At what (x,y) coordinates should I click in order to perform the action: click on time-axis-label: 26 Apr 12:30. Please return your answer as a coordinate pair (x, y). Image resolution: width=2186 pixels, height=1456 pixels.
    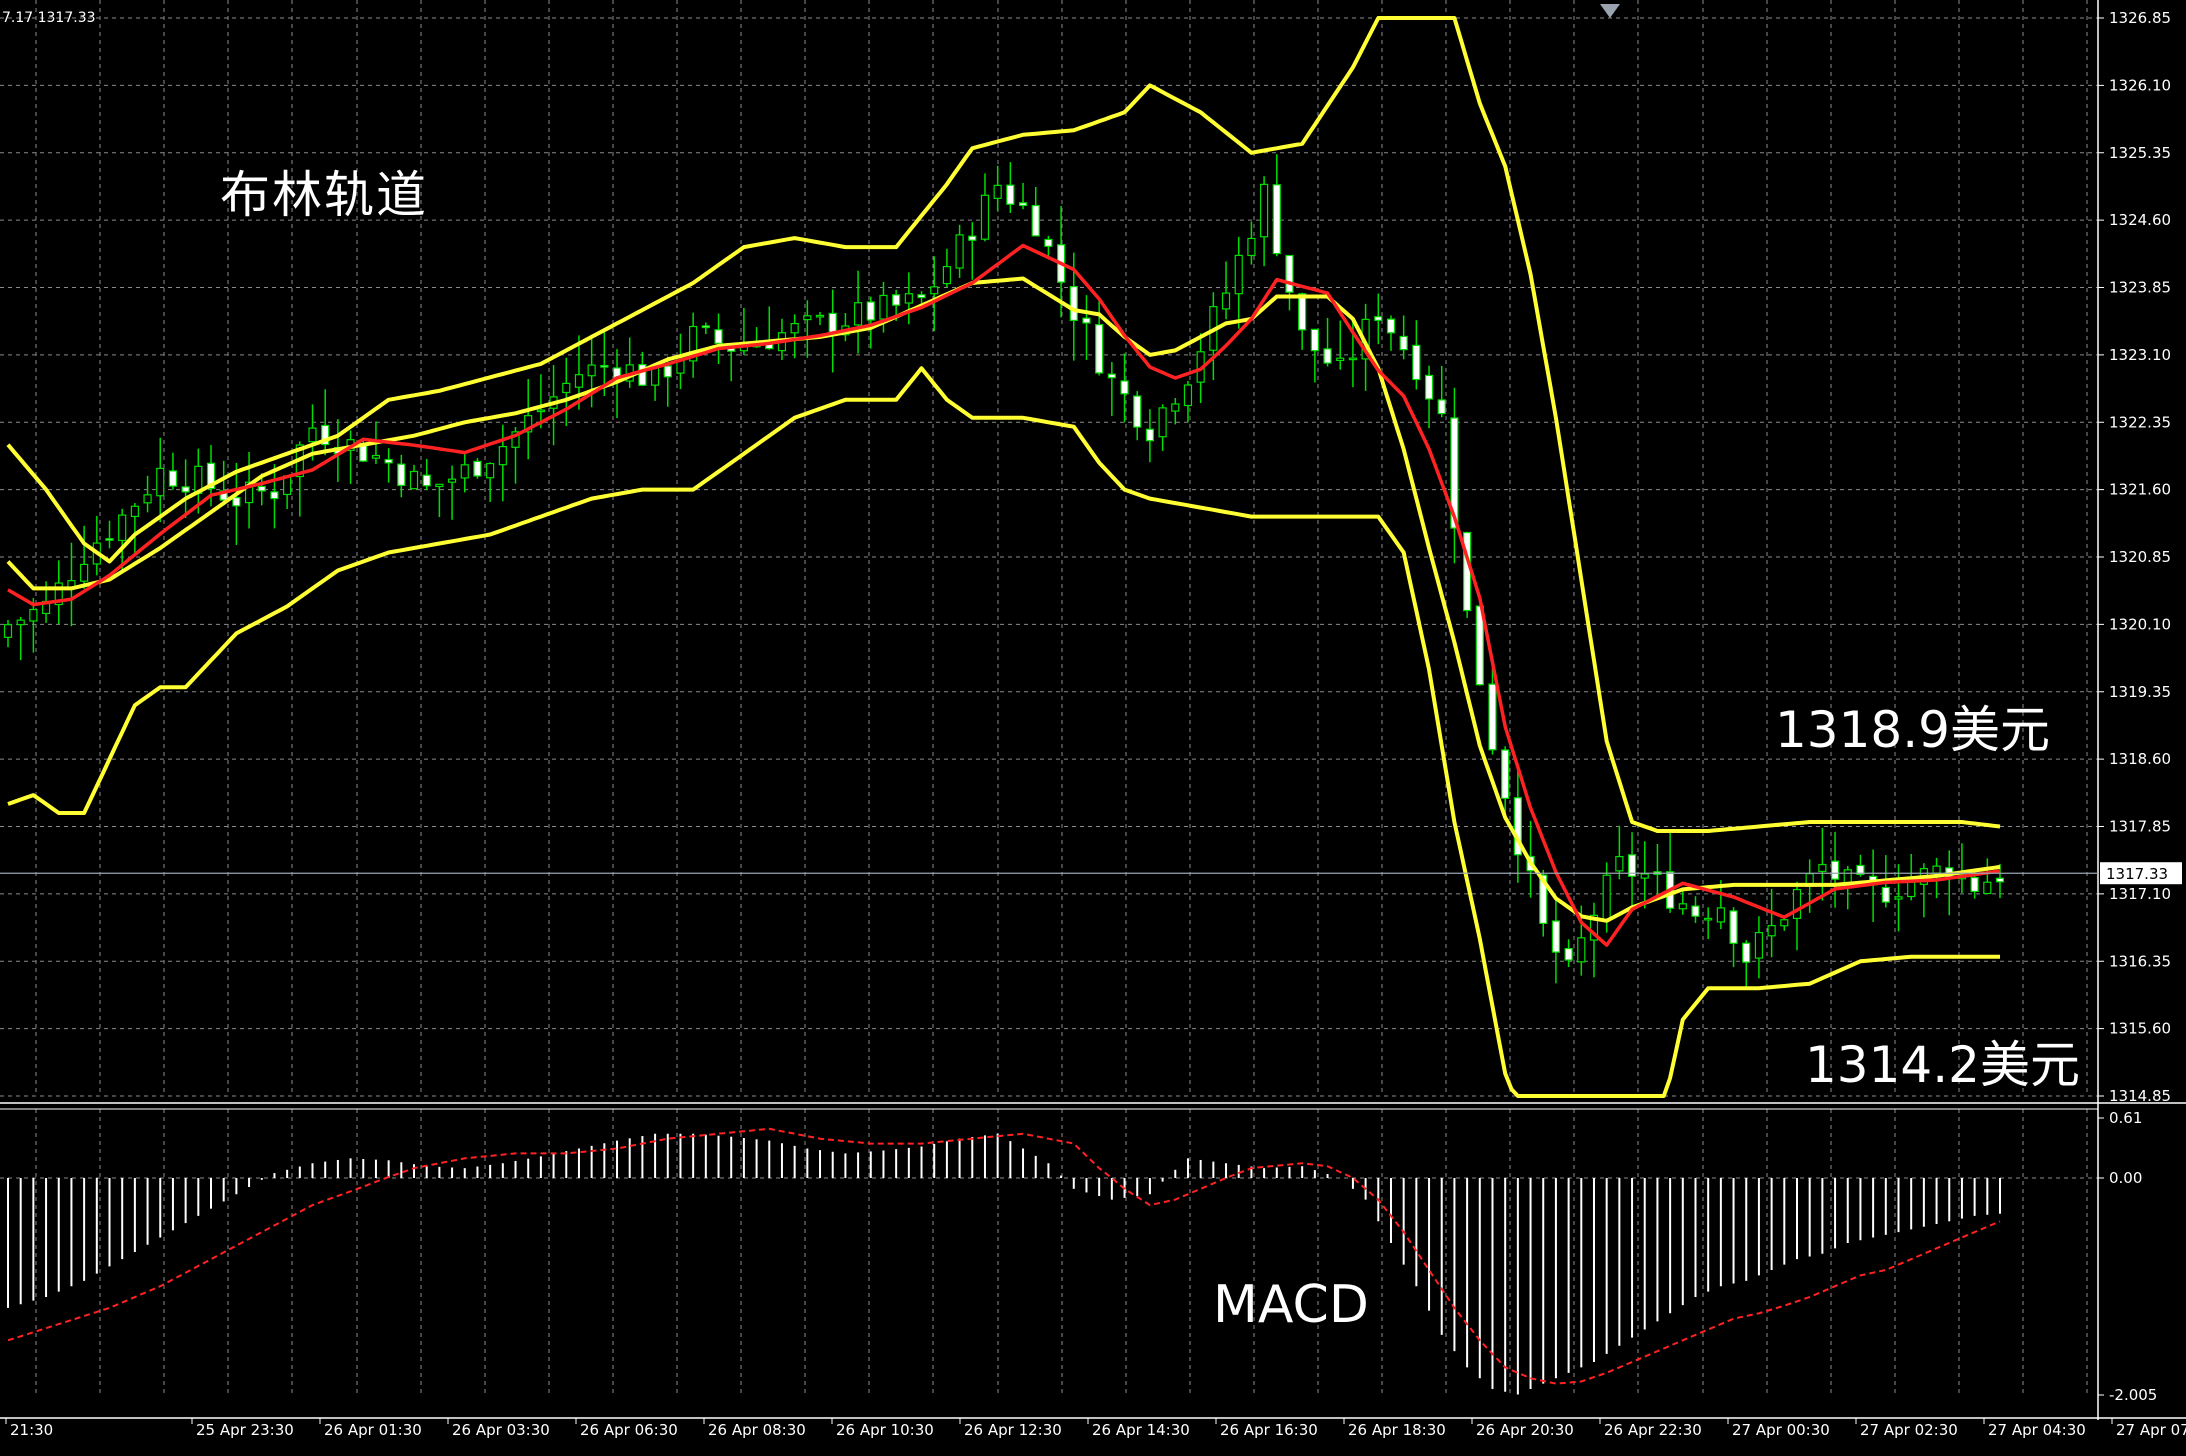
    Looking at the image, I should click on (1013, 1430).